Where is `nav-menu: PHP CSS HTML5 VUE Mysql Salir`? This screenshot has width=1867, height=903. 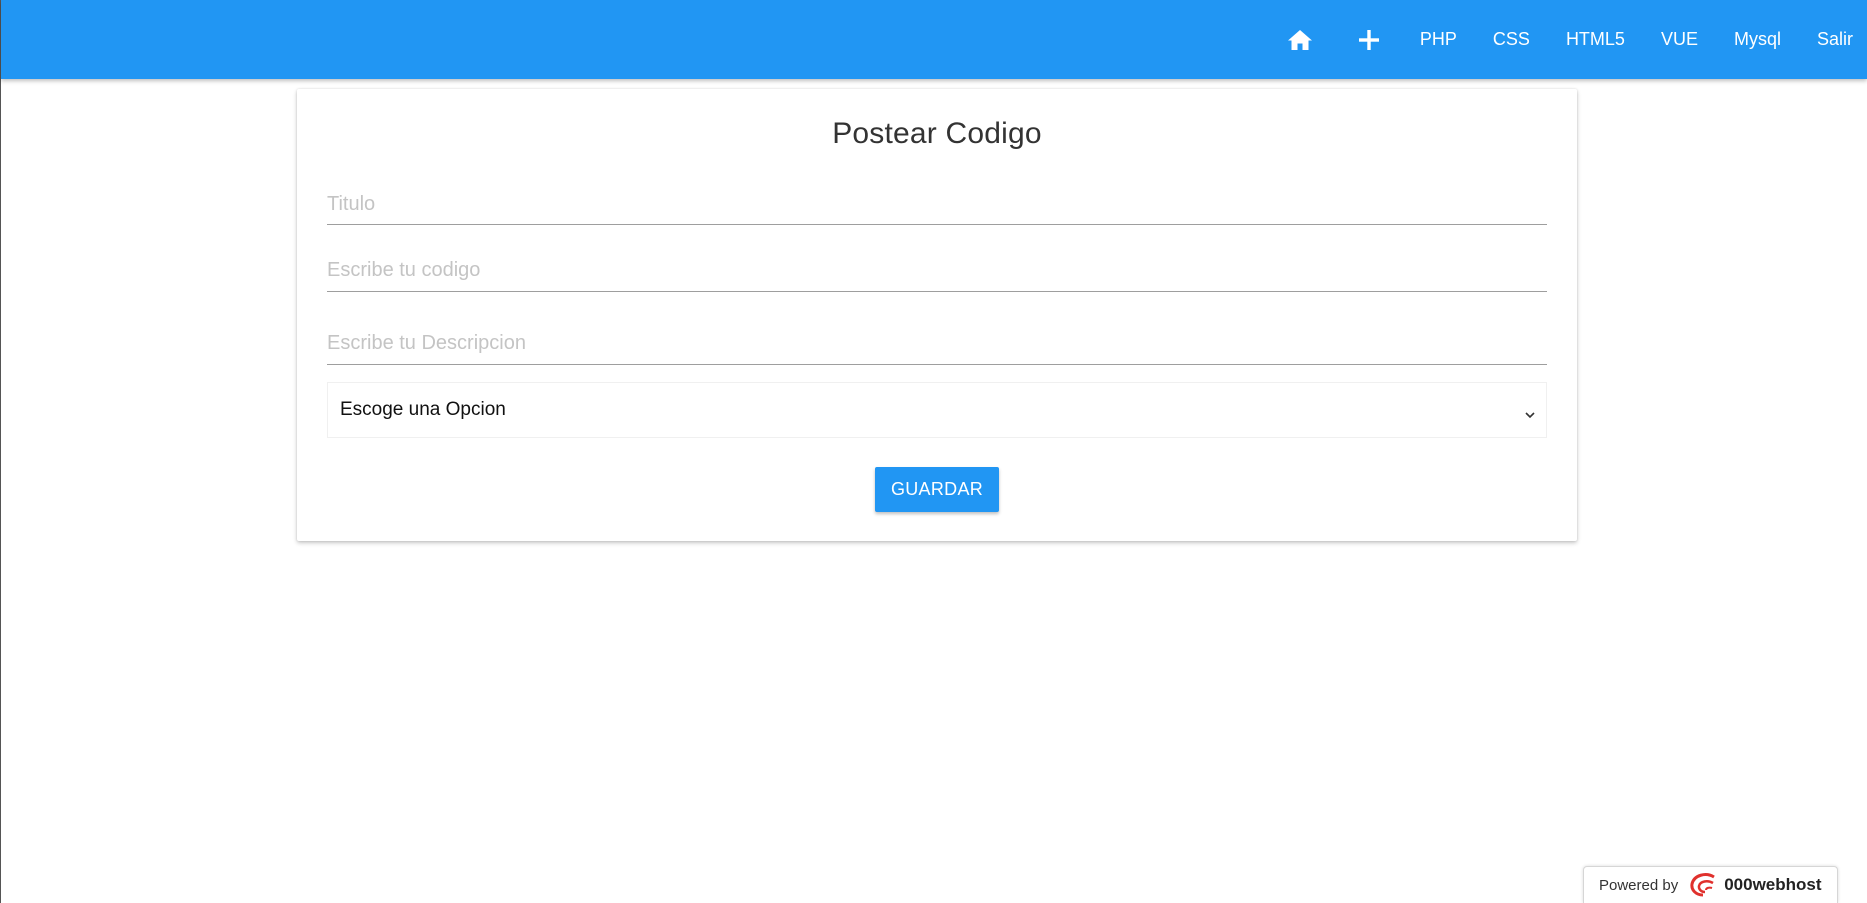 nav-menu: PHP CSS HTML5 VUE Mysql Salir is located at coordinates (1565, 39).